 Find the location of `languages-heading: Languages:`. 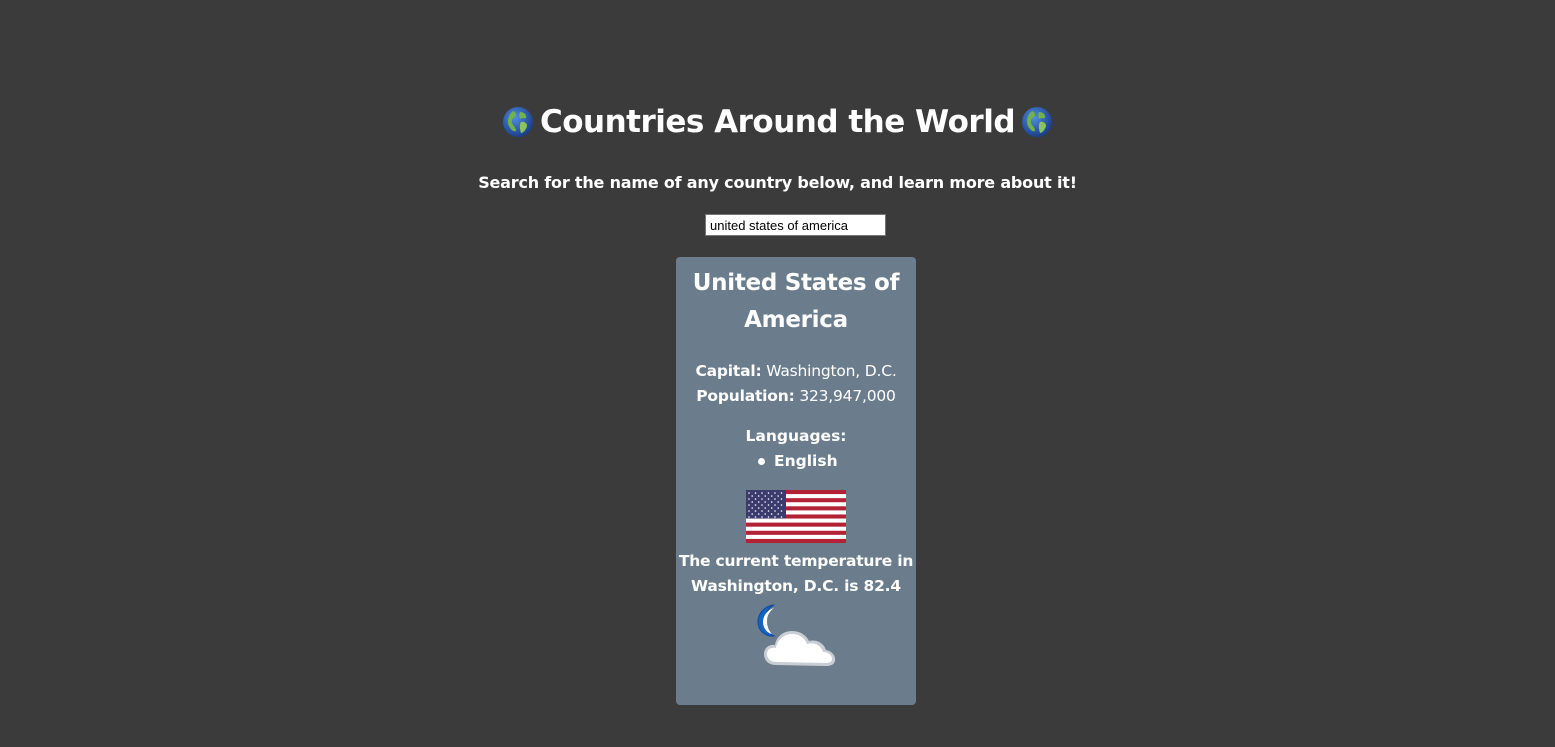

languages-heading: Languages: is located at coordinates (796, 436).